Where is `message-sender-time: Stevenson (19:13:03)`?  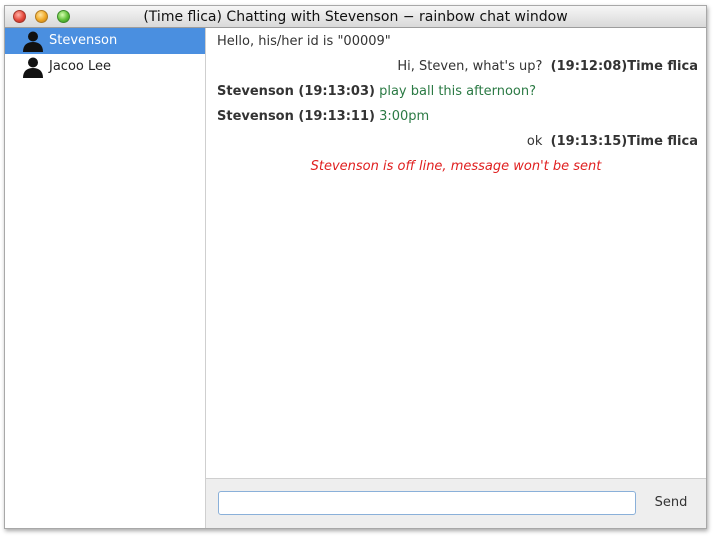
message-sender-time: Stevenson (19:13:03) is located at coordinates (296, 91).